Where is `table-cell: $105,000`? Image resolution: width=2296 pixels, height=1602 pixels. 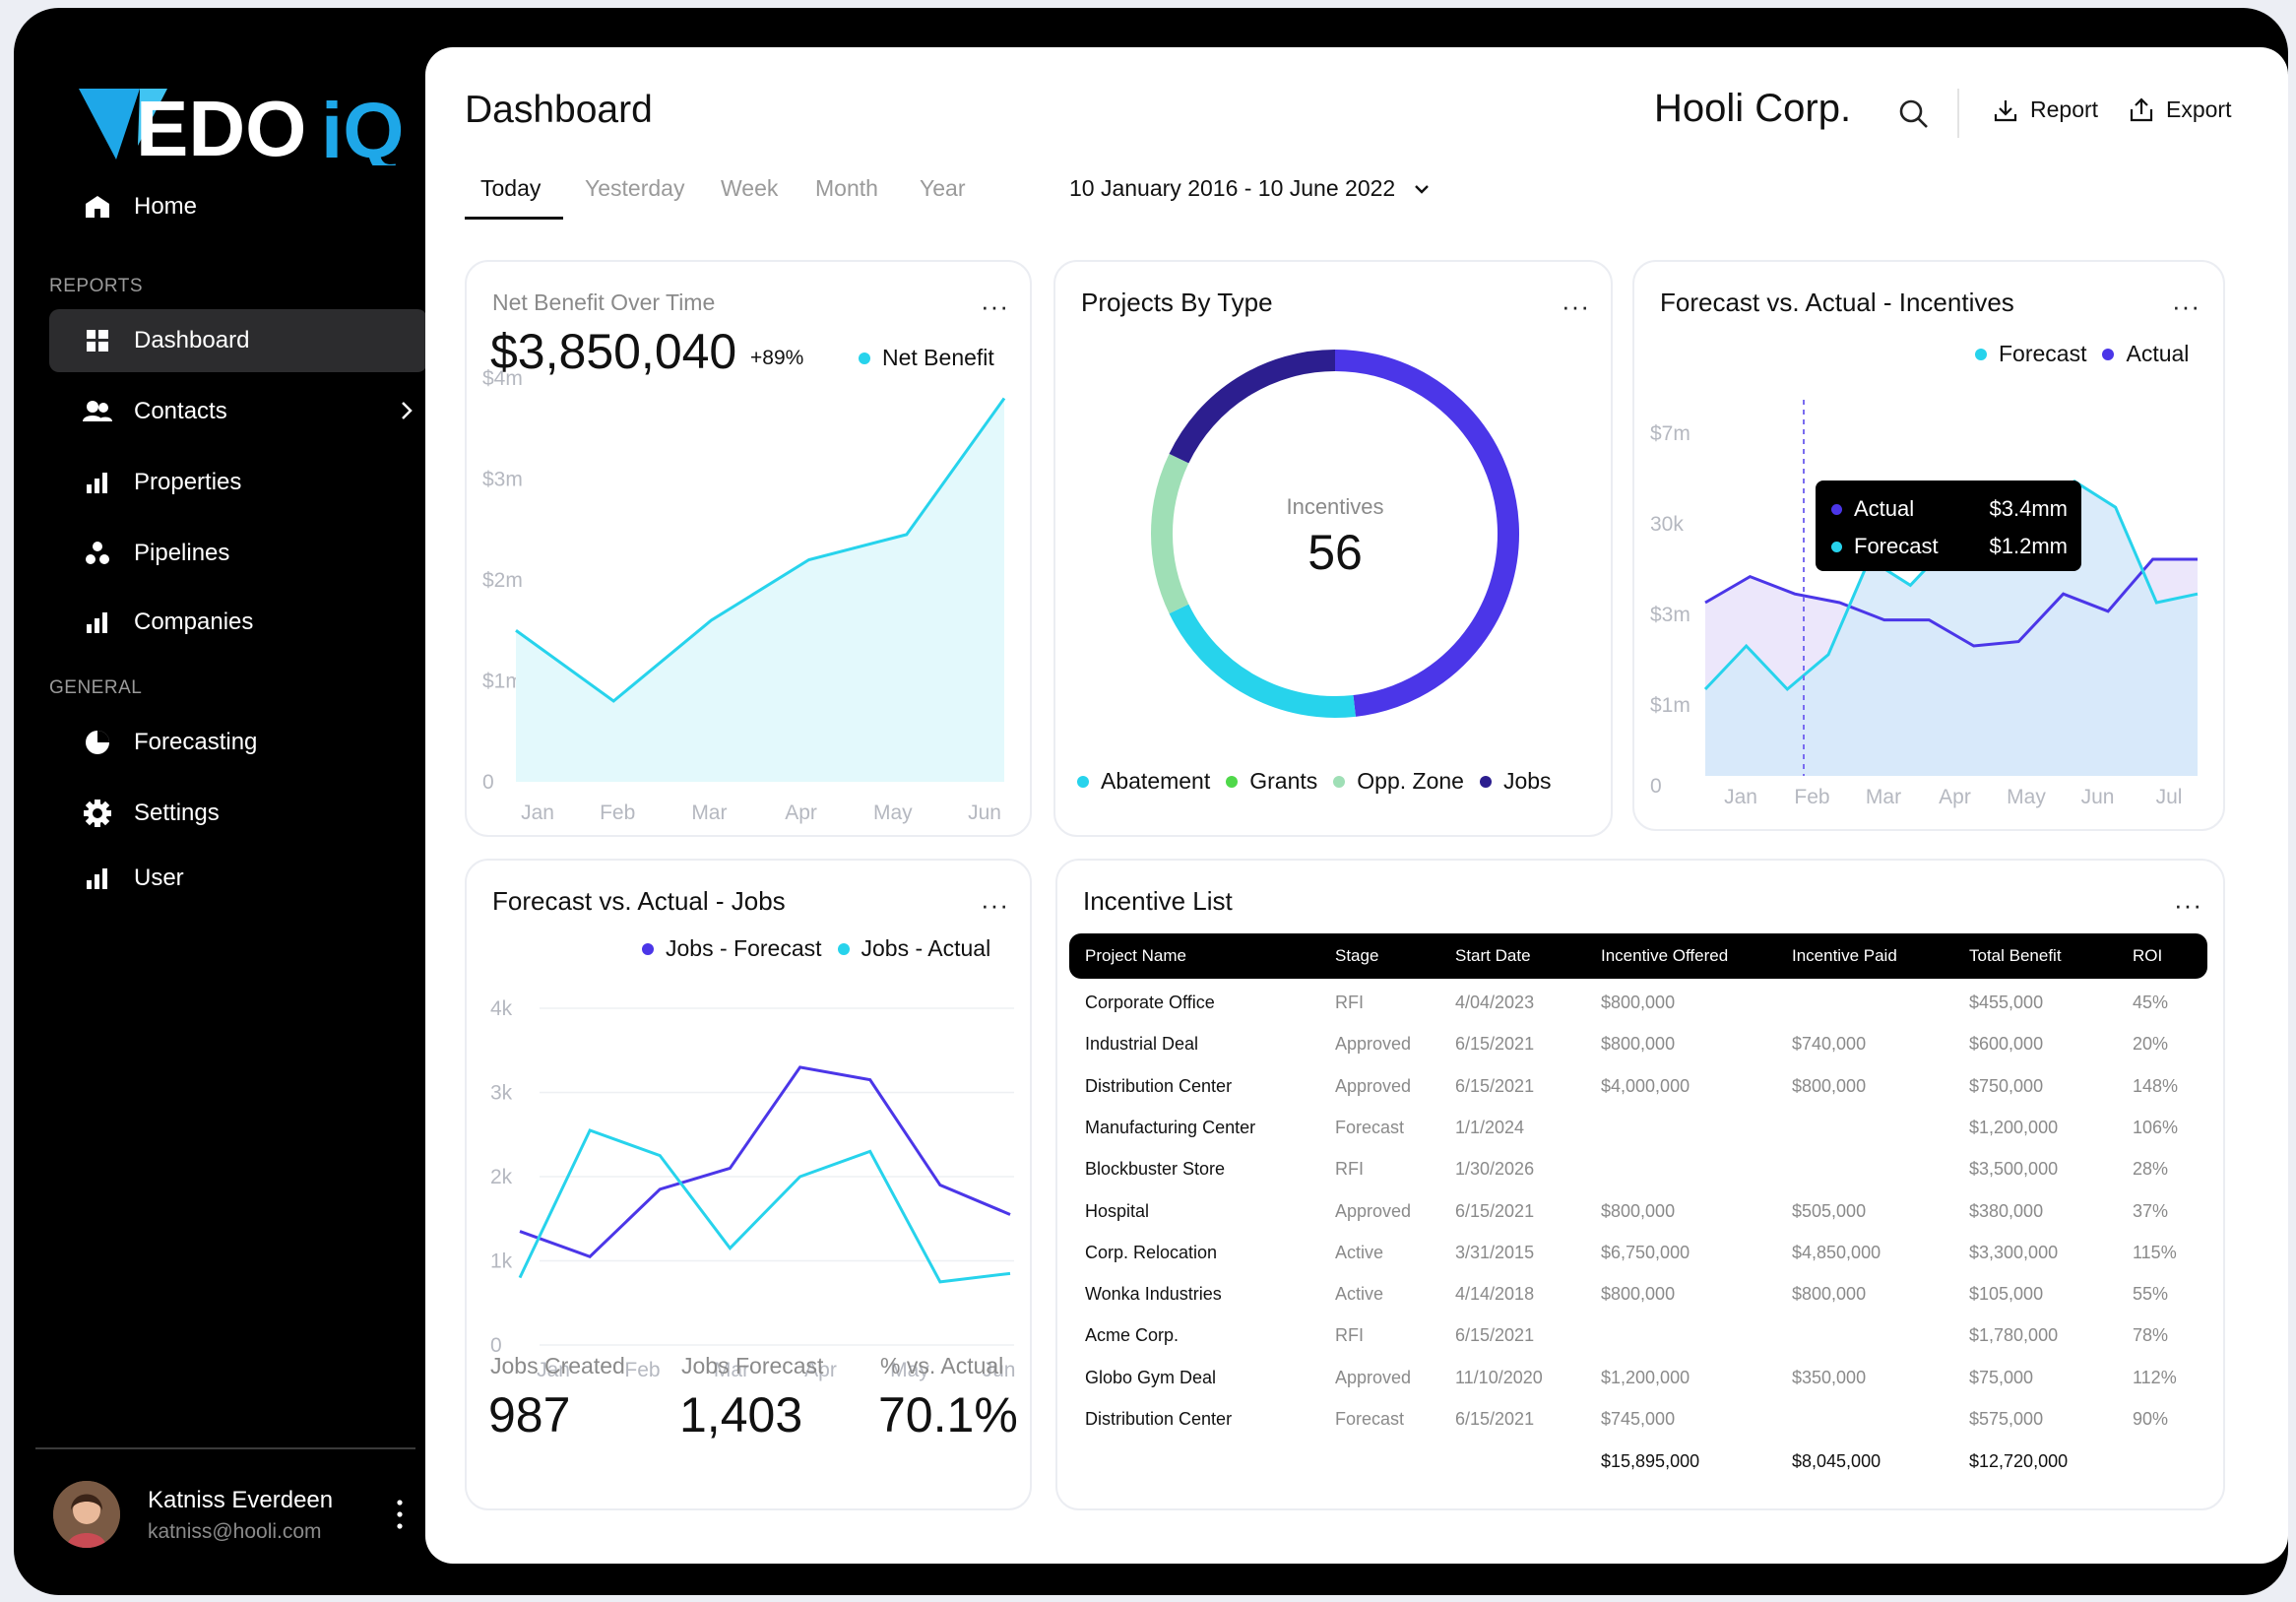 table-cell: $105,000 is located at coordinates (2006, 1294).